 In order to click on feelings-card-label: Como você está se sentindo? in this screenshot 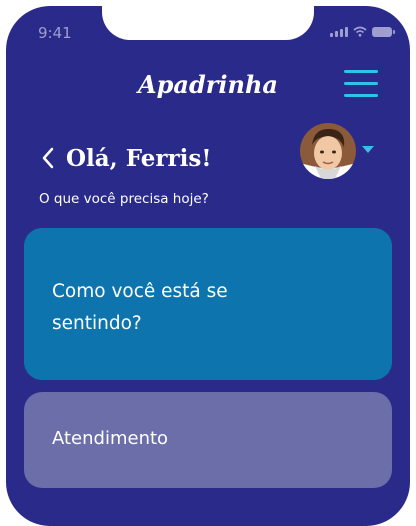, I will do `click(140, 307)`.